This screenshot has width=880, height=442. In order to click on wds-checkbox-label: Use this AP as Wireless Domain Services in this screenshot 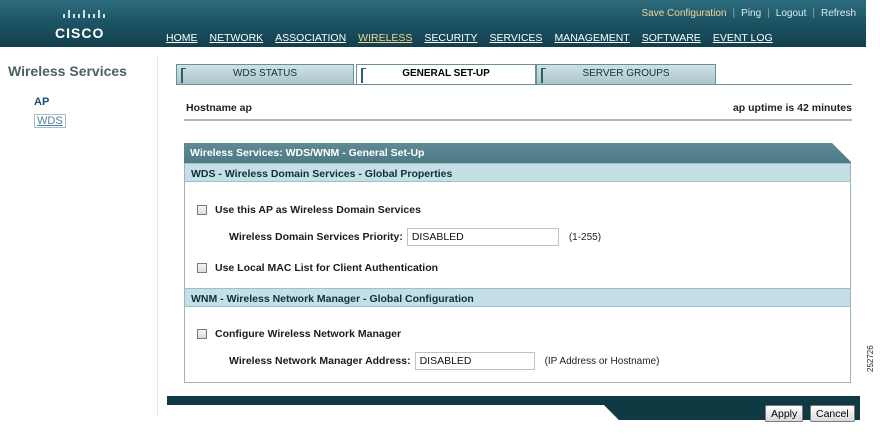, I will do `click(318, 210)`.